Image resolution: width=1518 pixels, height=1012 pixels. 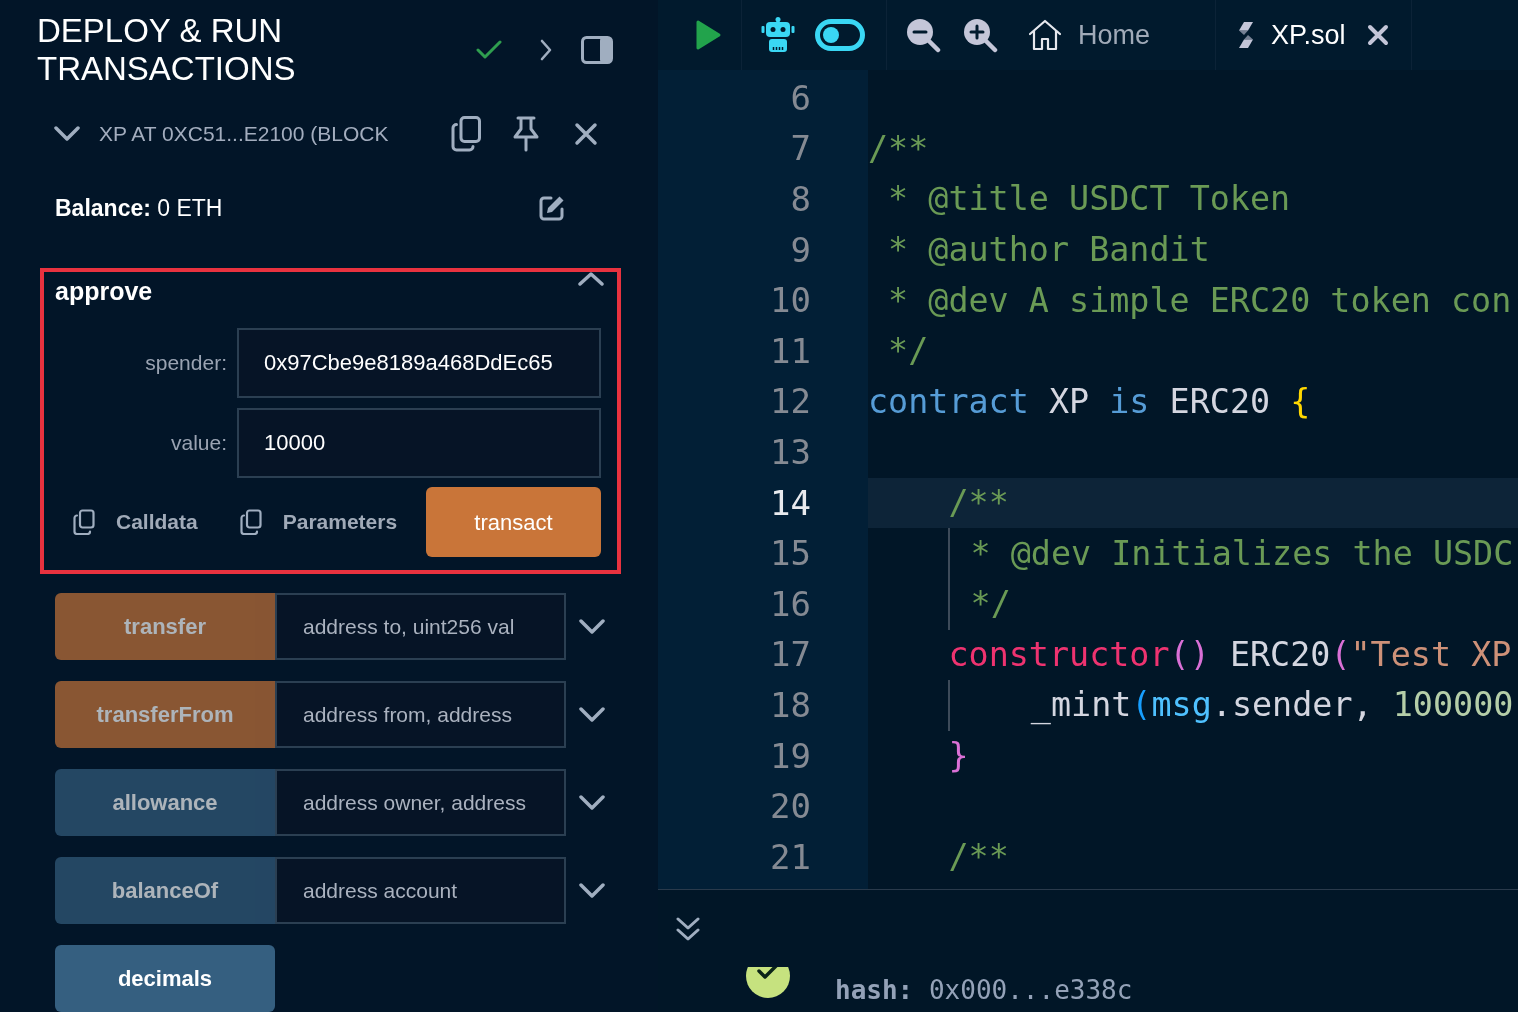 I want to click on pin-icon, so click(x=526, y=133).